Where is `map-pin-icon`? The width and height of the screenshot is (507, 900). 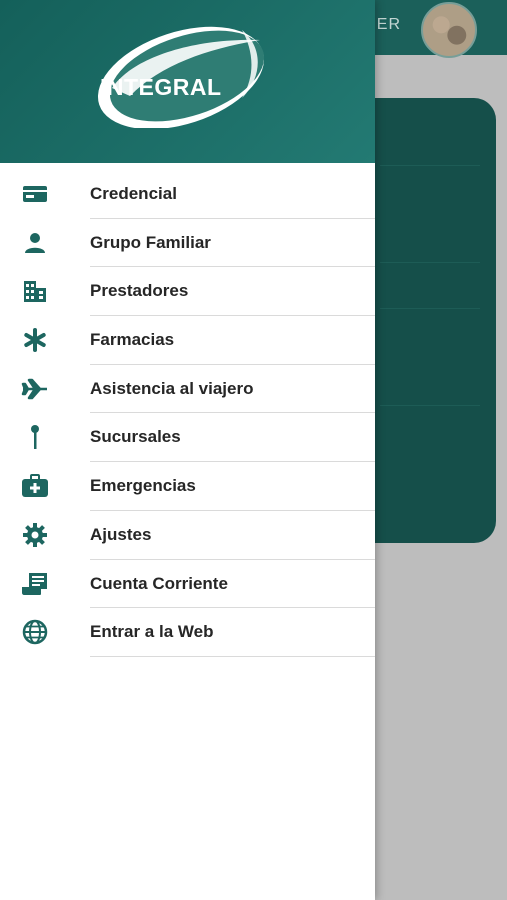
map-pin-icon is located at coordinates (35, 437).